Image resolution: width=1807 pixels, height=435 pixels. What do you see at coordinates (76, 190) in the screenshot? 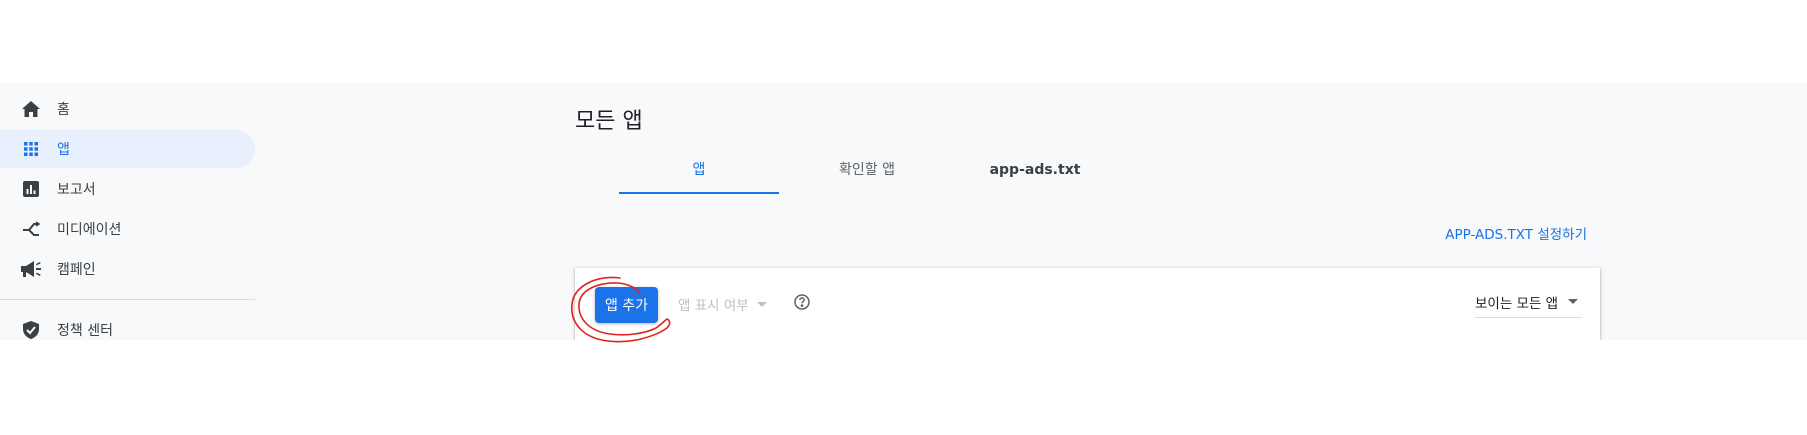
I see `sidebar-item-label: 보고서` at bounding box center [76, 190].